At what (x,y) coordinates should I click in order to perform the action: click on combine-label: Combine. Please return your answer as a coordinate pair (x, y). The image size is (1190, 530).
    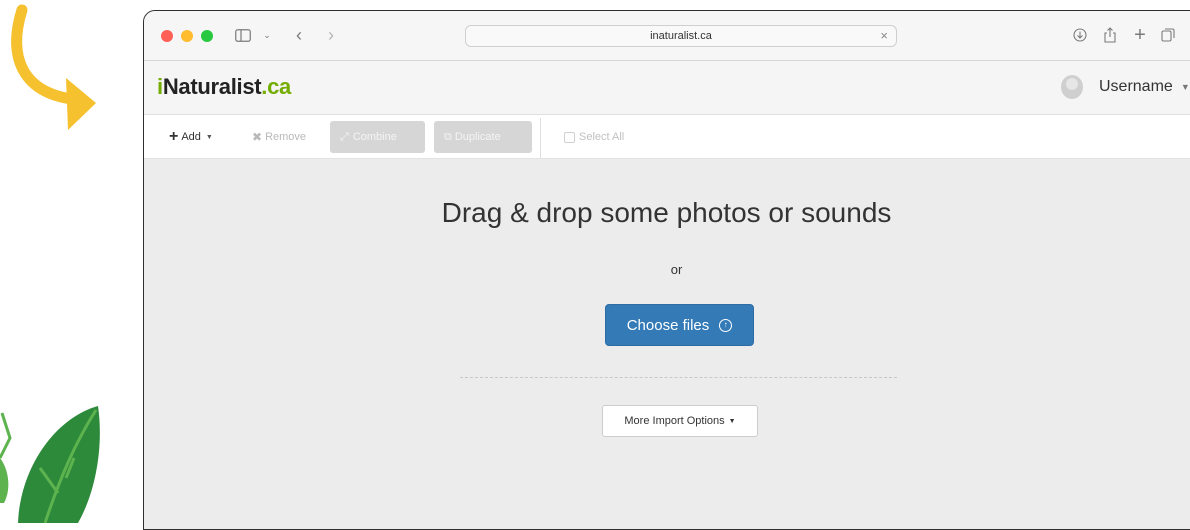
    Looking at the image, I should click on (374, 137).